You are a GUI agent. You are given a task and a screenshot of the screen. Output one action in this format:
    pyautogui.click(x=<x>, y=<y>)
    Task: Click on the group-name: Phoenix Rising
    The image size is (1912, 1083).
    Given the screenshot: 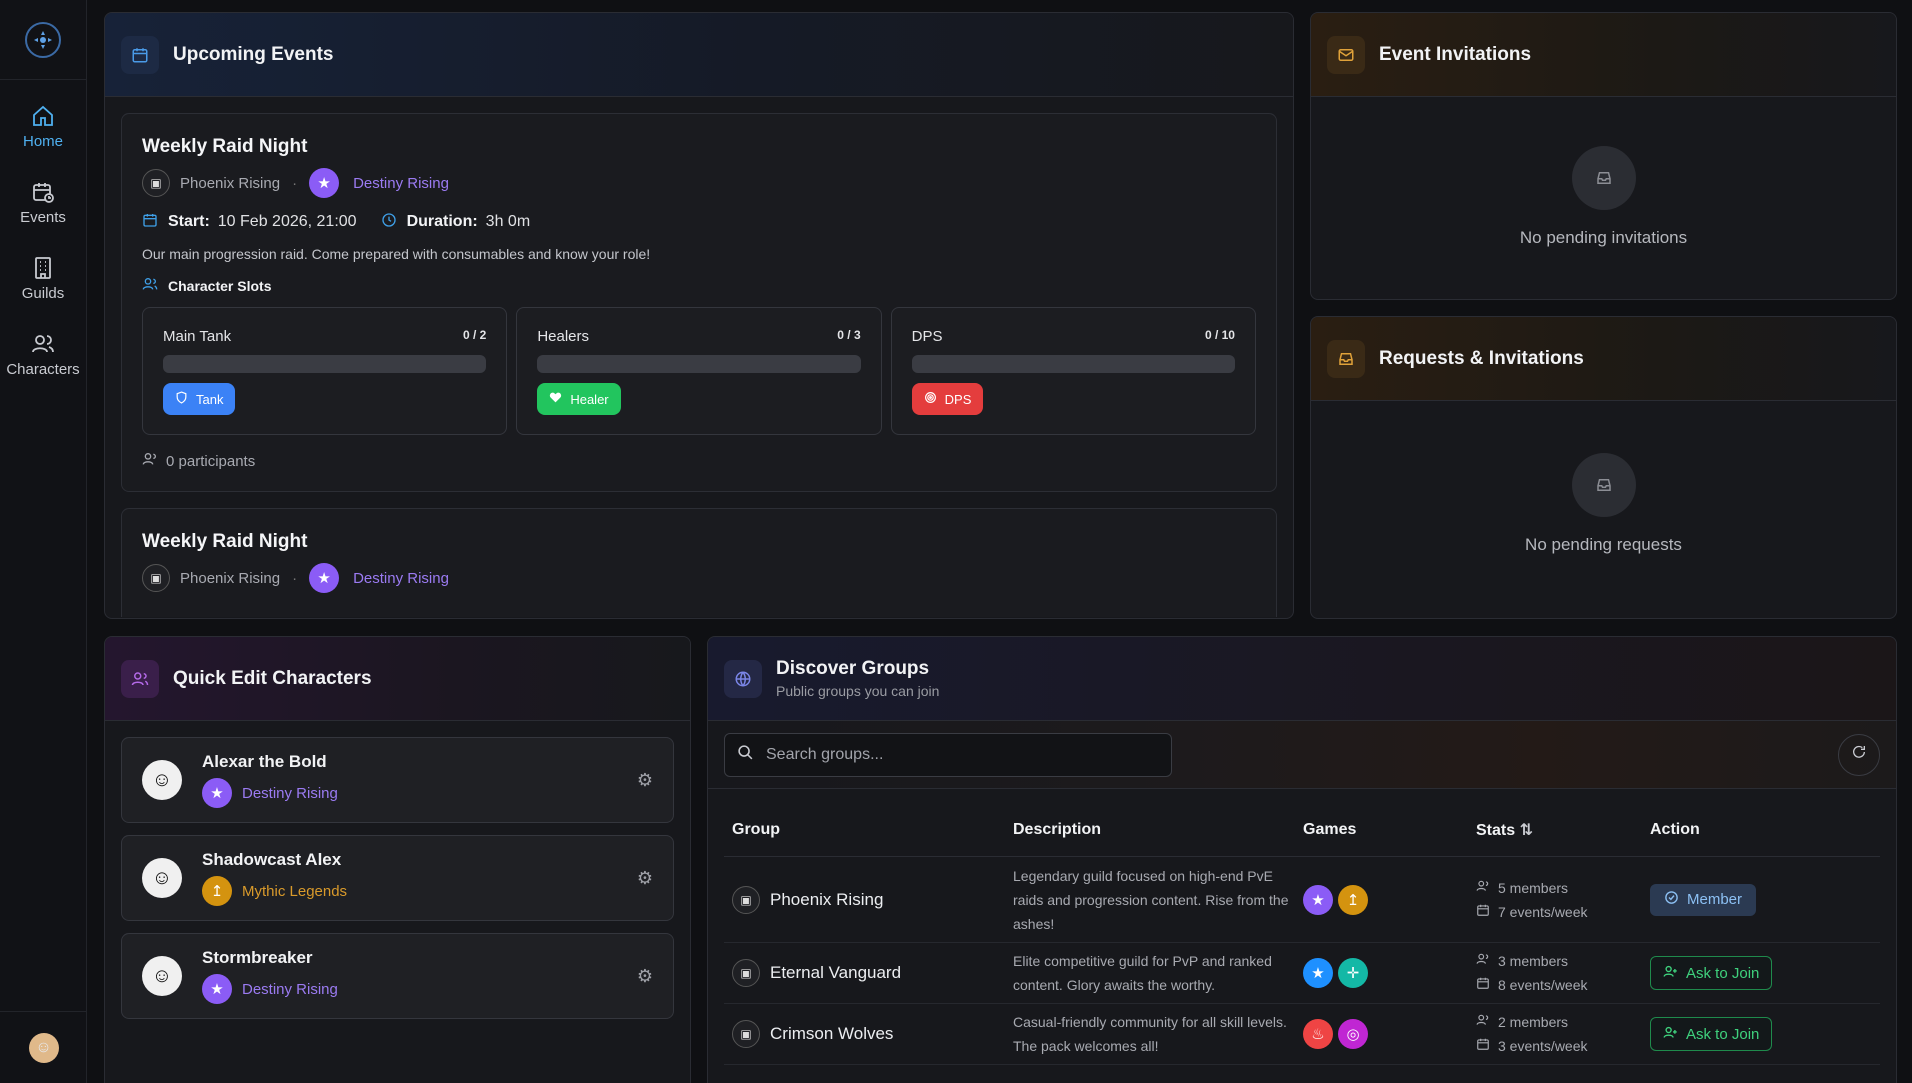 What is the action you would take?
    pyautogui.click(x=826, y=900)
    